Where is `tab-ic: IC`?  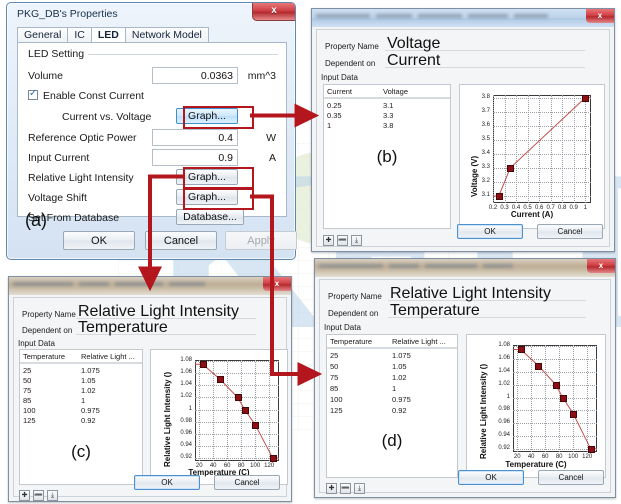 tab-ic: IC is located at coordinates (79, 35).